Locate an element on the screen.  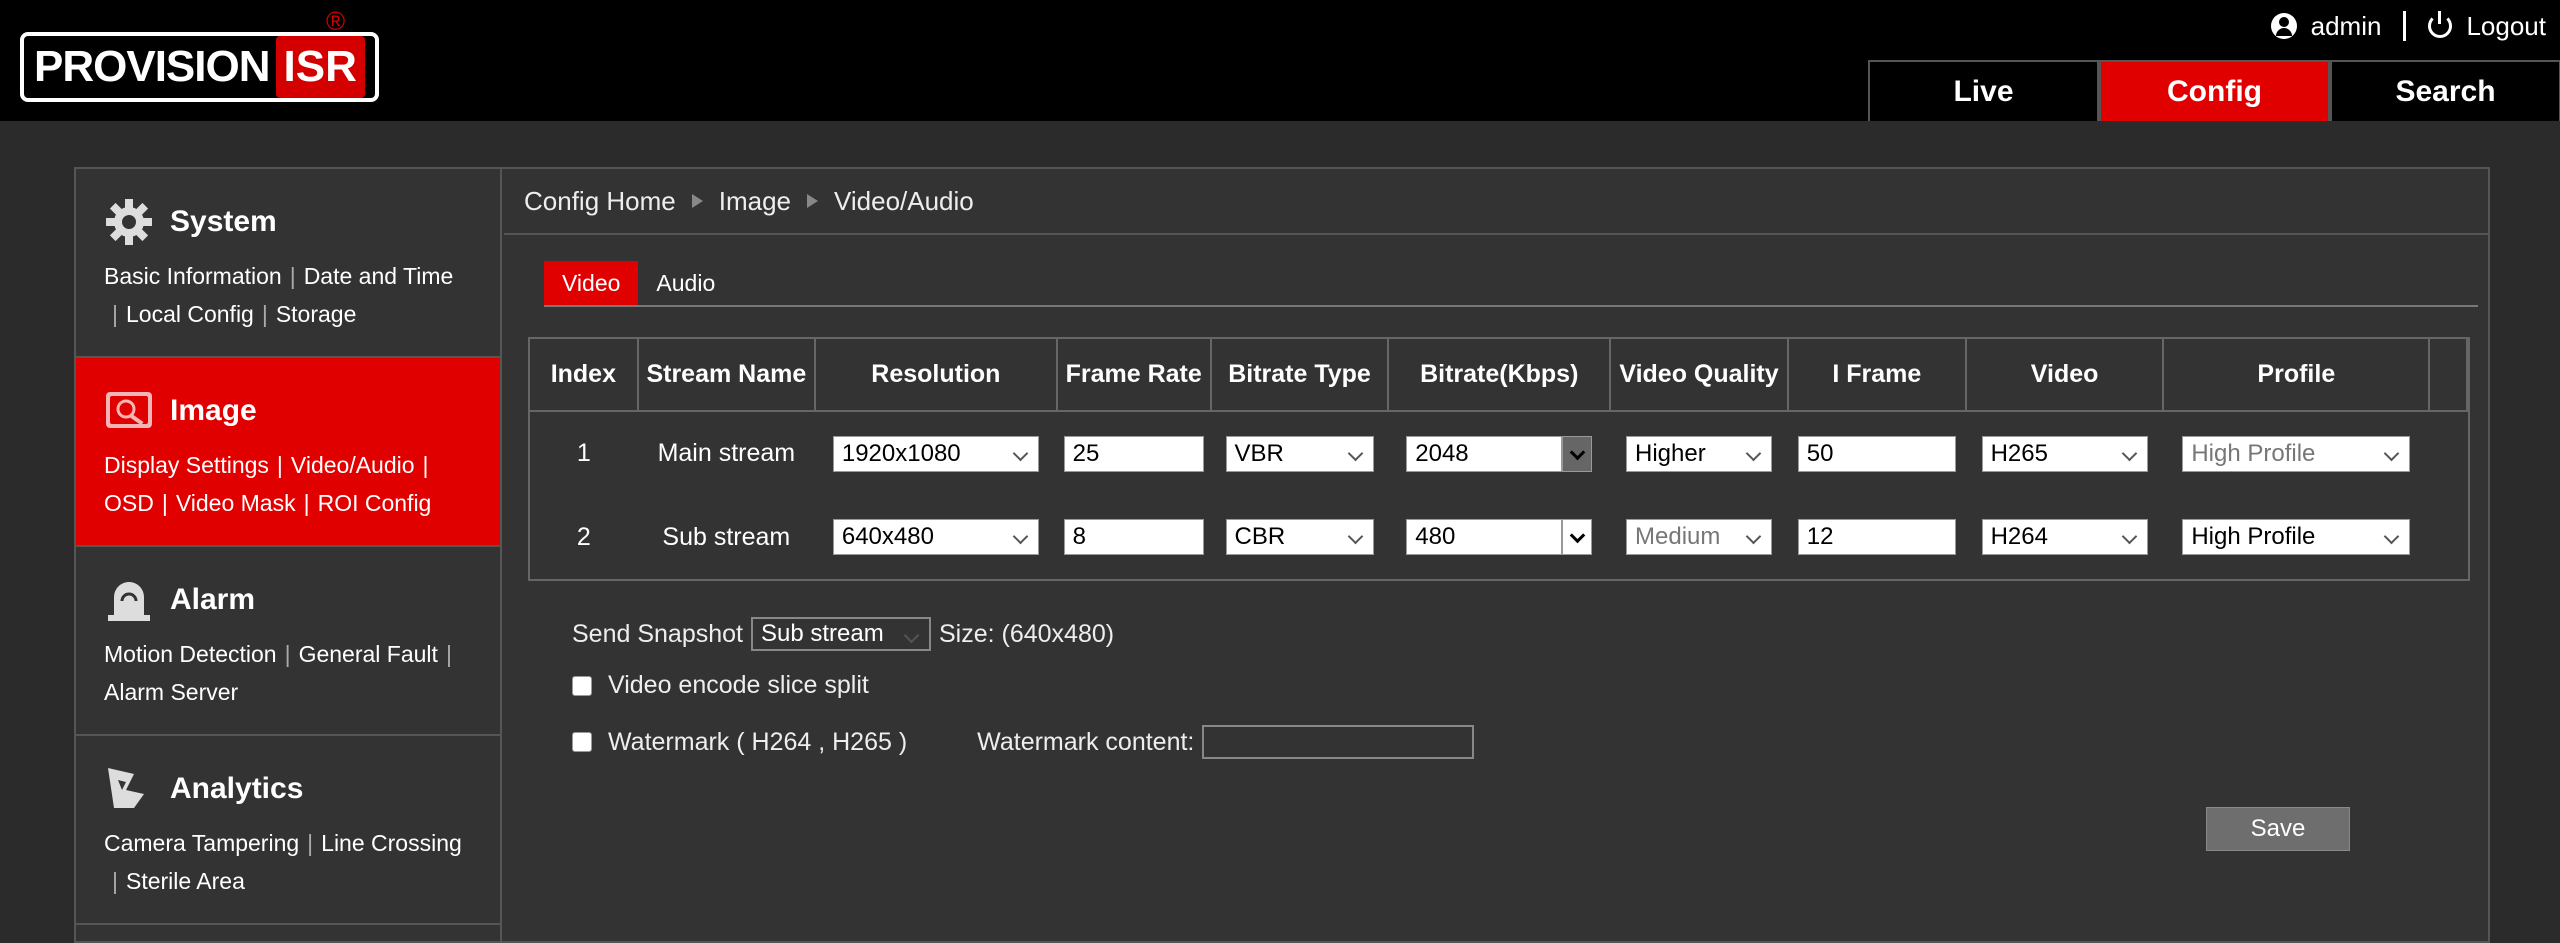
link-date-and-time: Date and Time is located at coordinates (379, 276).